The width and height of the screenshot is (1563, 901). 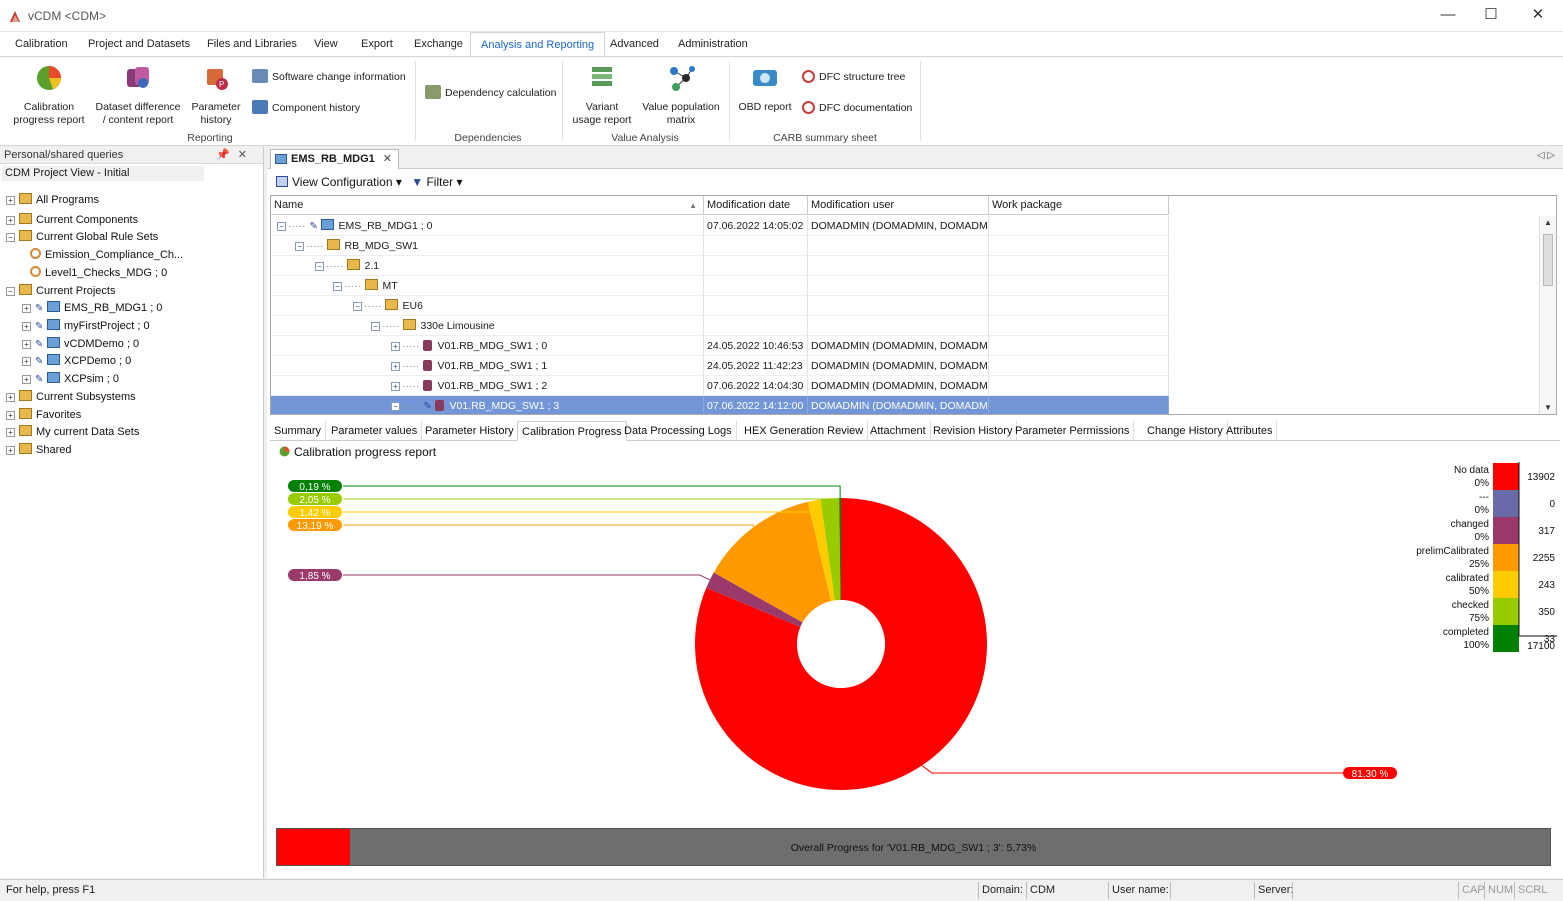 I want to click on scroll-down-icon: ▼, so click(x=1548, y=407).